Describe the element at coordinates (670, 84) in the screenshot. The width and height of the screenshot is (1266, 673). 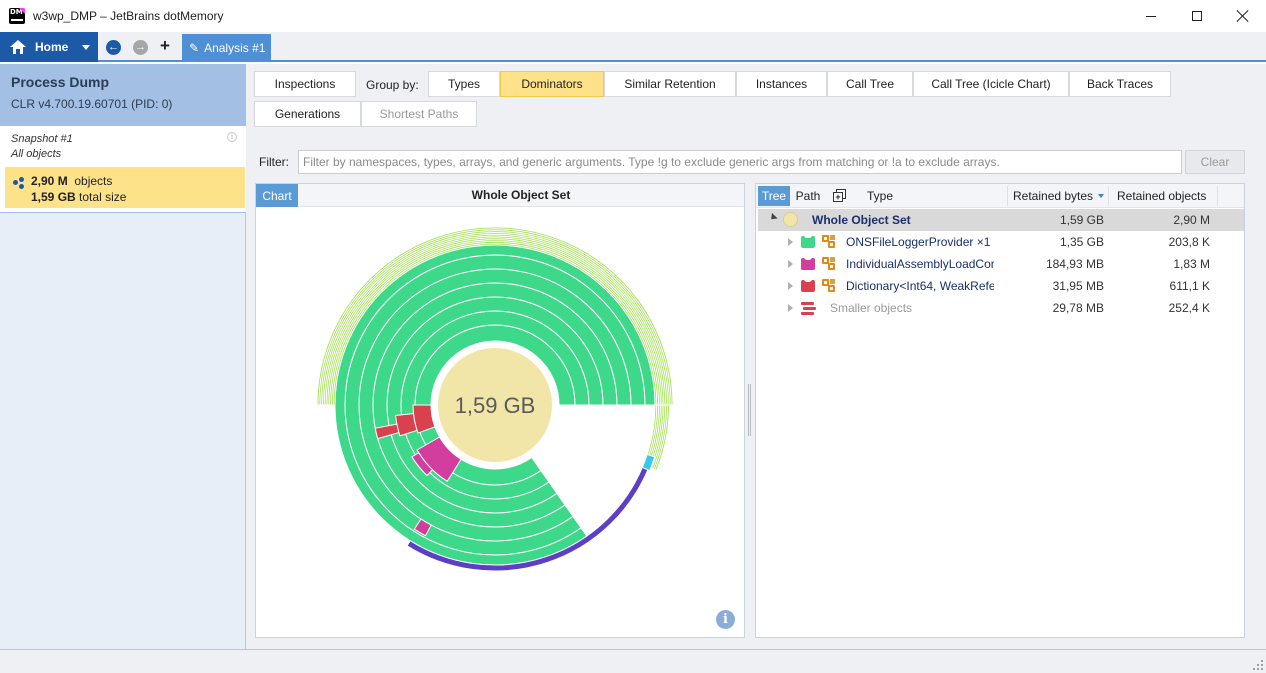
I see `tab-similar-retention: Similar Retention` at that location.